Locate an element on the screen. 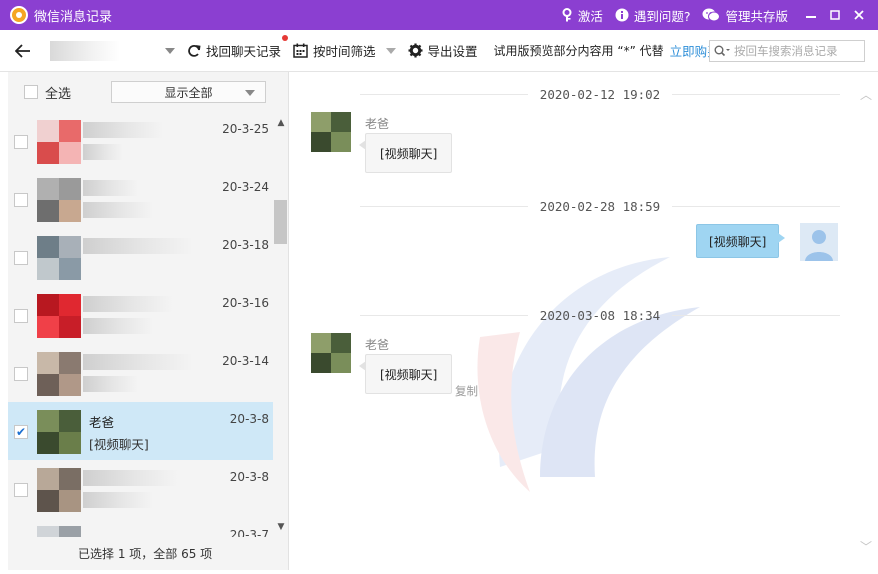 This screenshot has width=878, height=574. scroll-thumb is located at coordinates (280, 222).